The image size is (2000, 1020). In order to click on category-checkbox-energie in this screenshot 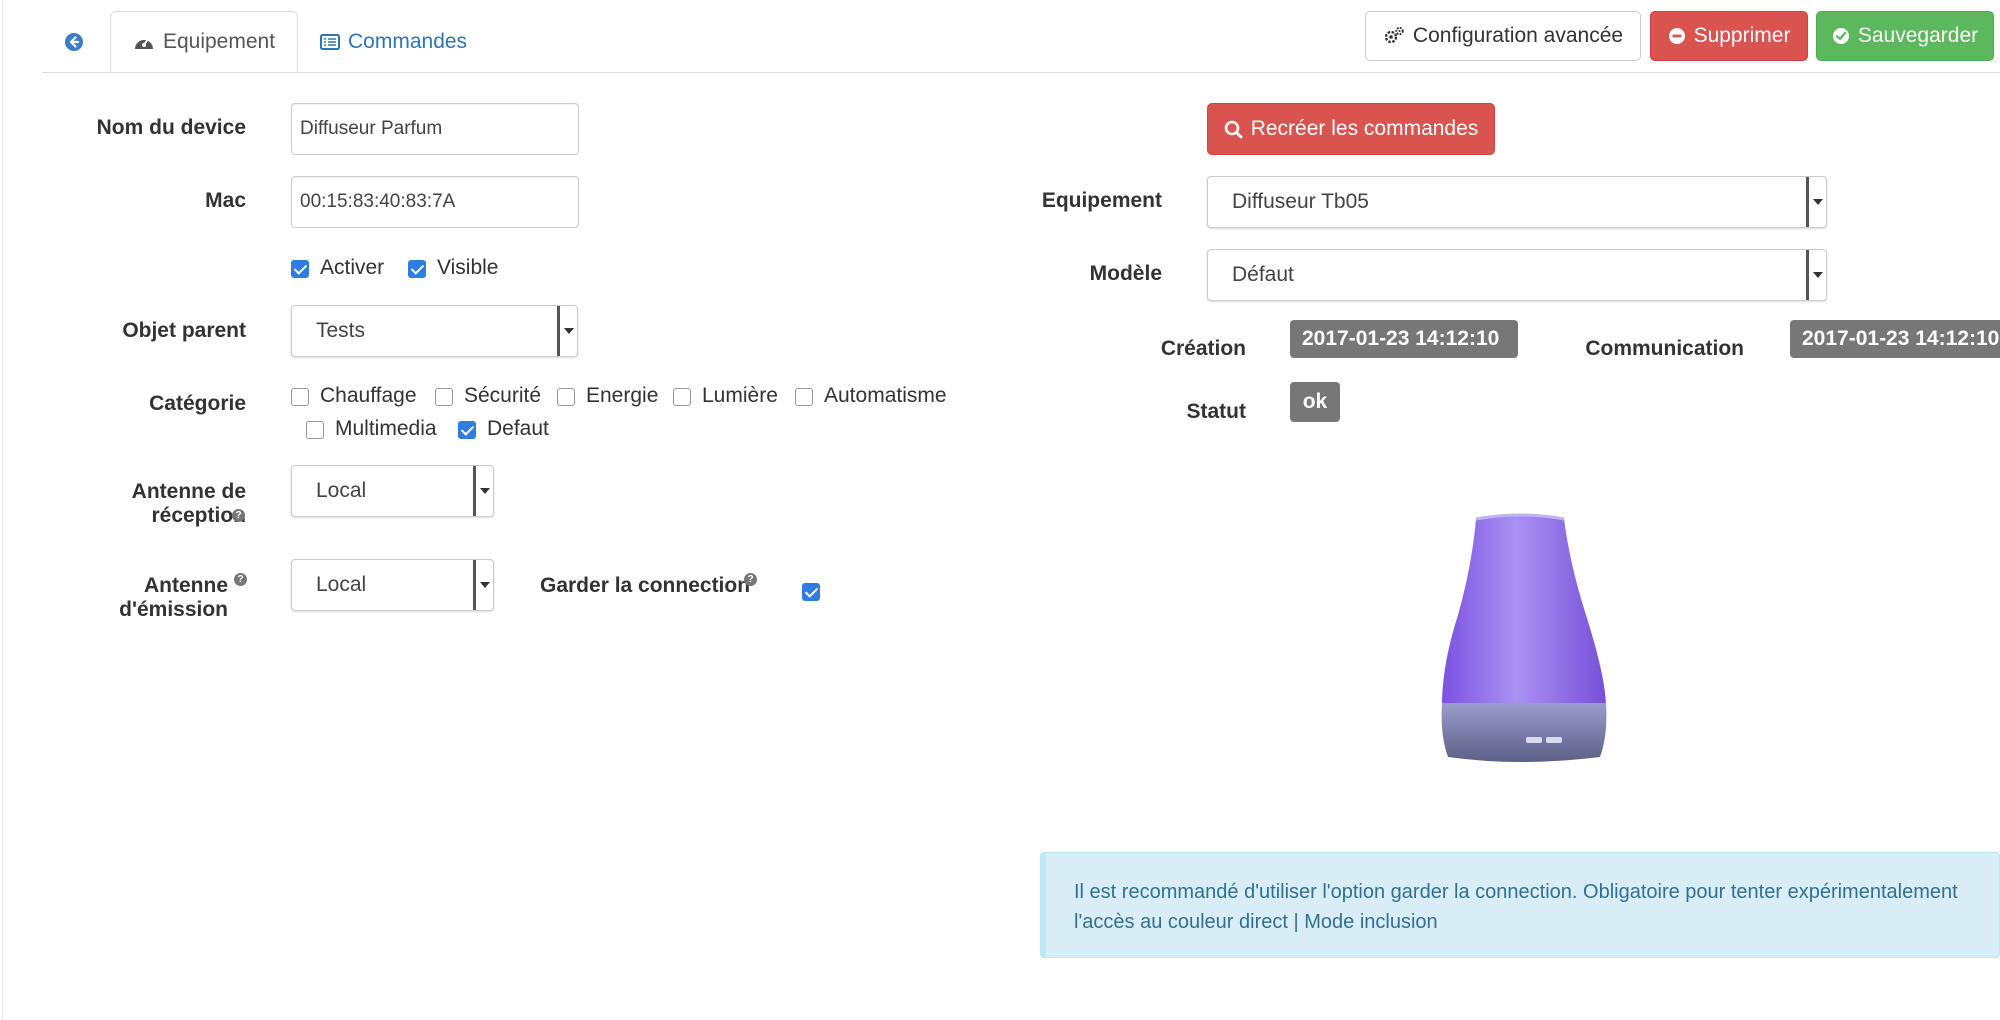, I will do `click(566, 397)`.